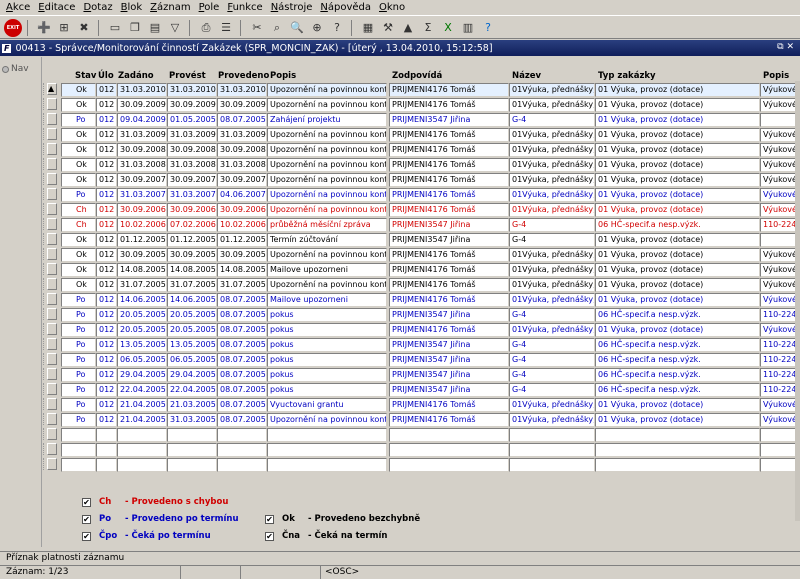 The height and width of the screenshot is (579, 800). I want to click on question-icon: ?, so click(488, 28).